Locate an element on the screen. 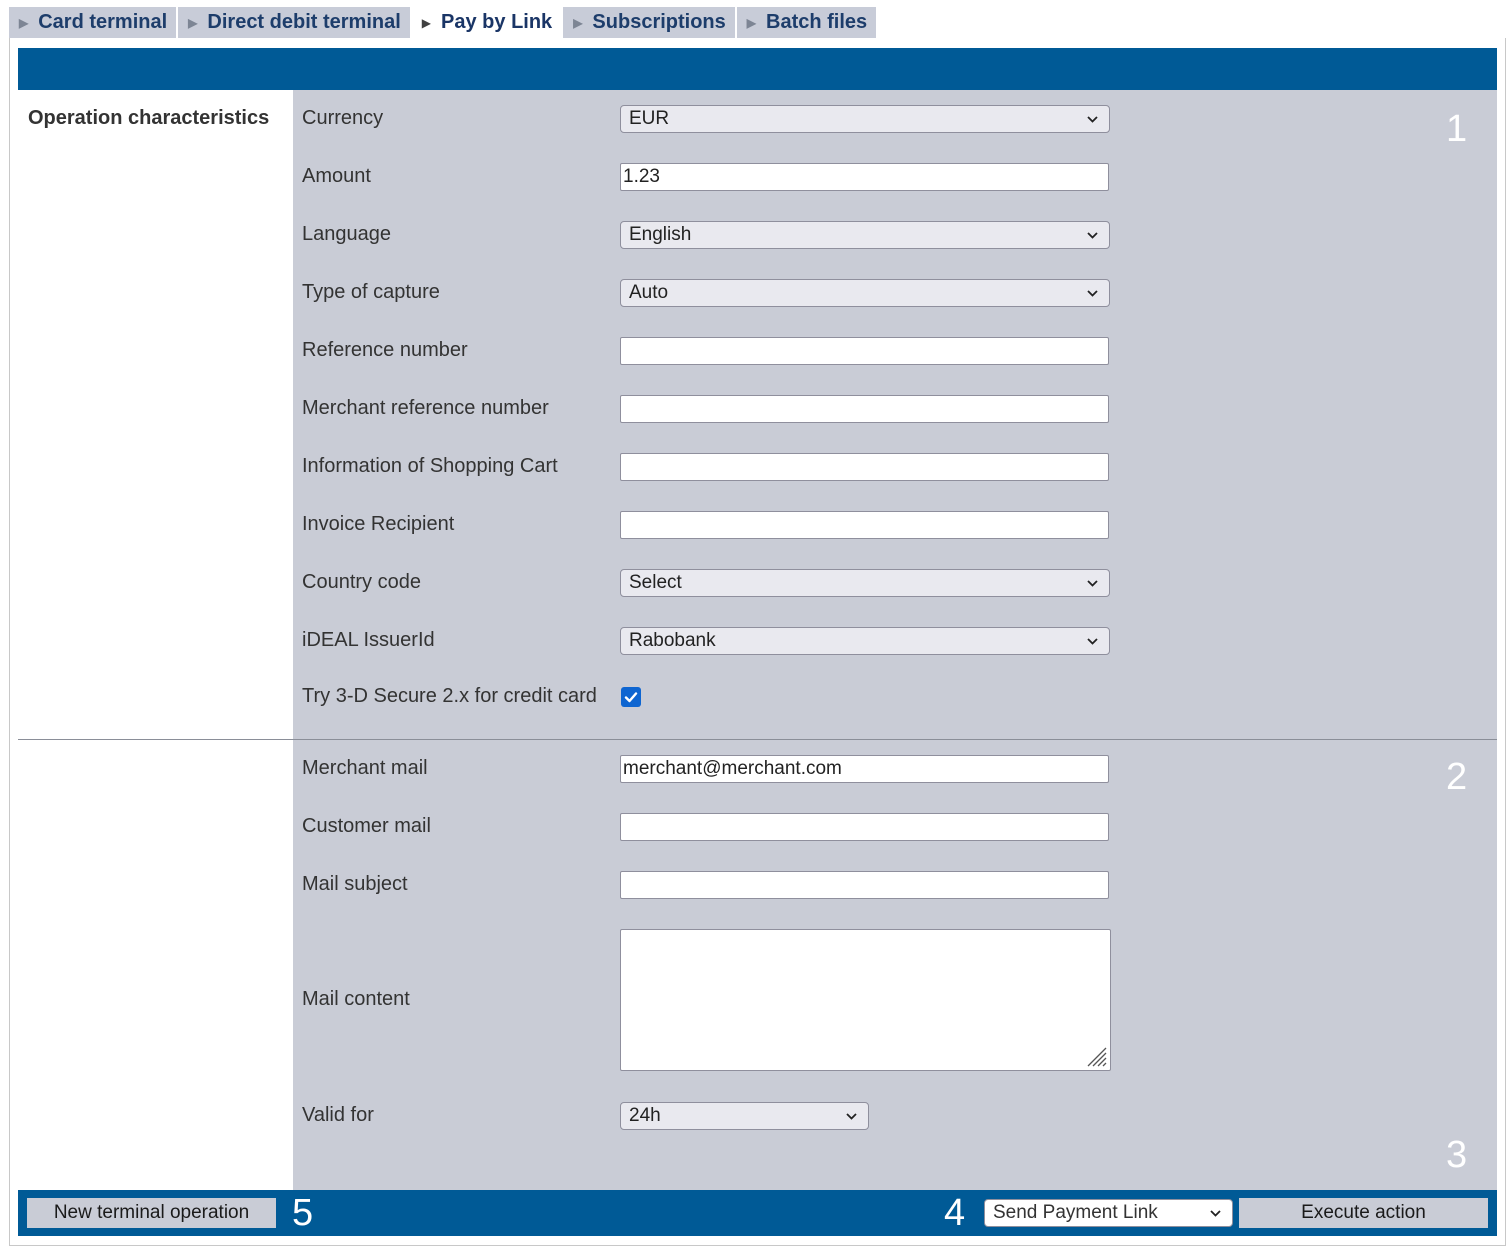 Image resolution: width=1511 pixels, height=1252 pixels. country-code-label: Country code is located at coordinates (361, 582).